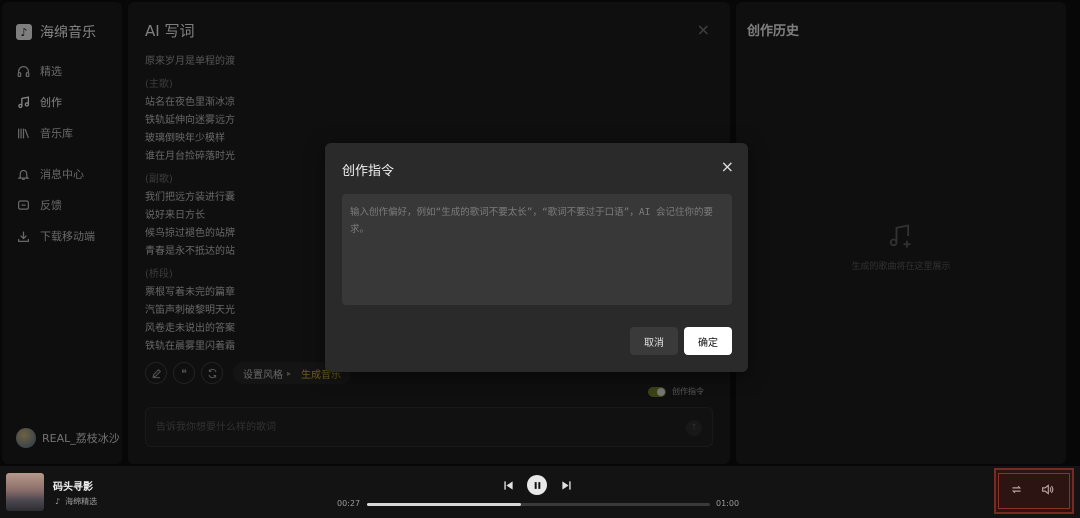 This screenshot has width=1080, height=518. Describe the element at coordinates (73, 485) in the screenshot. I see `song-title: 码头寻影` at that location.